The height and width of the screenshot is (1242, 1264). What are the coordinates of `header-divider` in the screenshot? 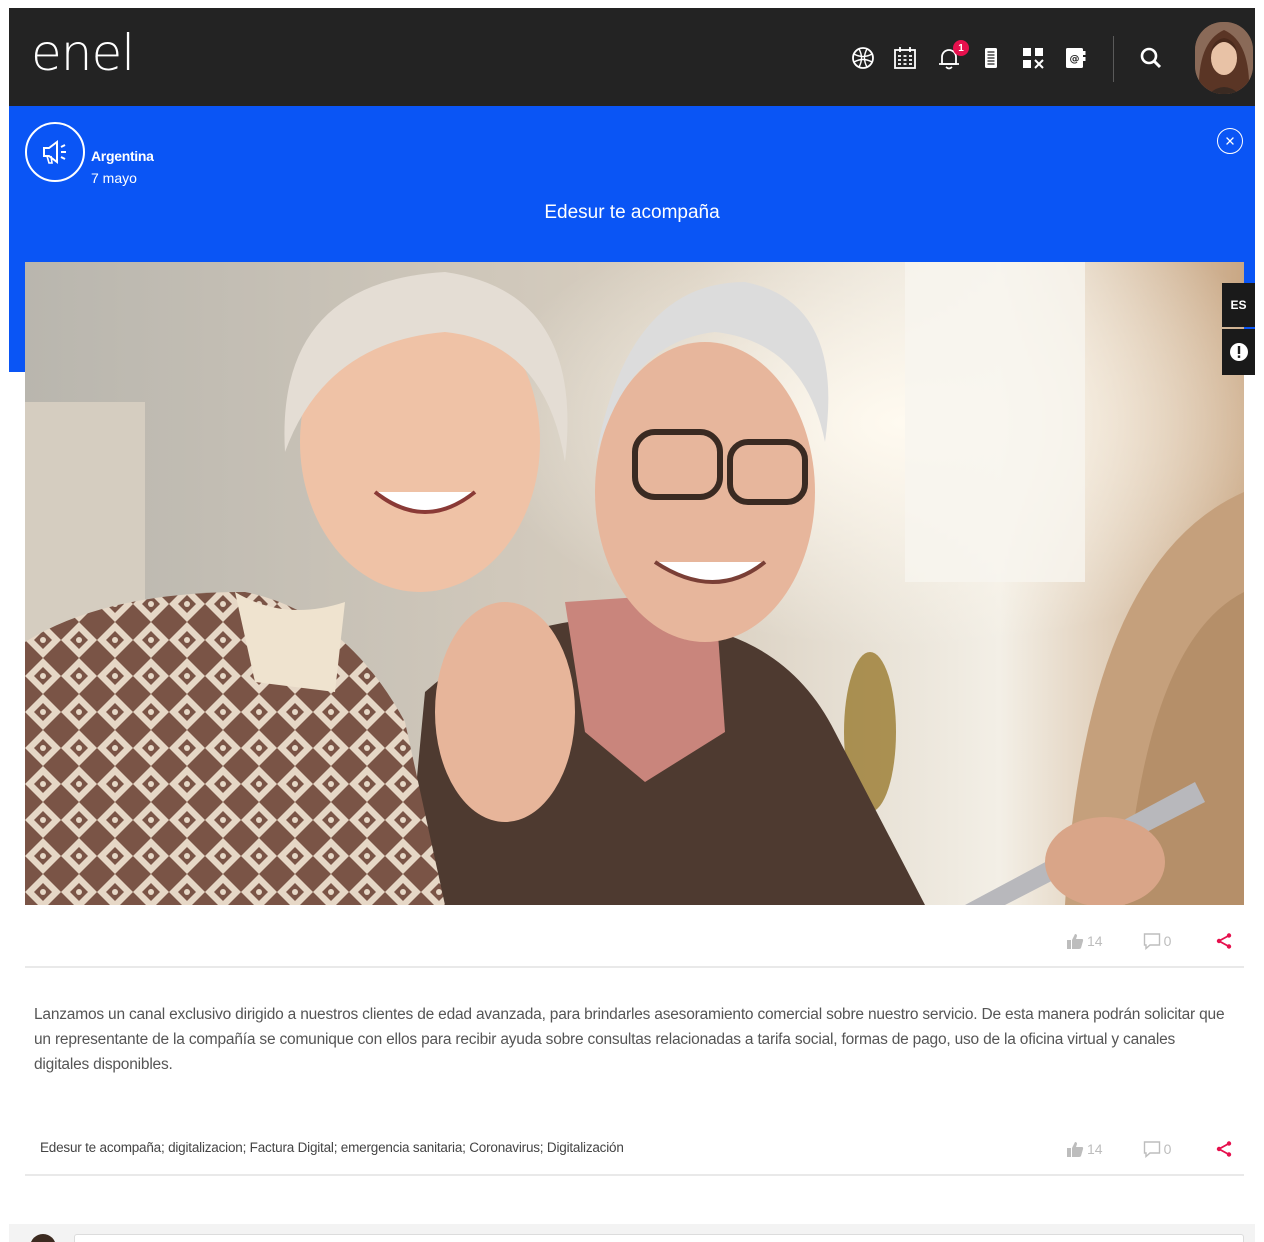 It's located at (1113, 59).